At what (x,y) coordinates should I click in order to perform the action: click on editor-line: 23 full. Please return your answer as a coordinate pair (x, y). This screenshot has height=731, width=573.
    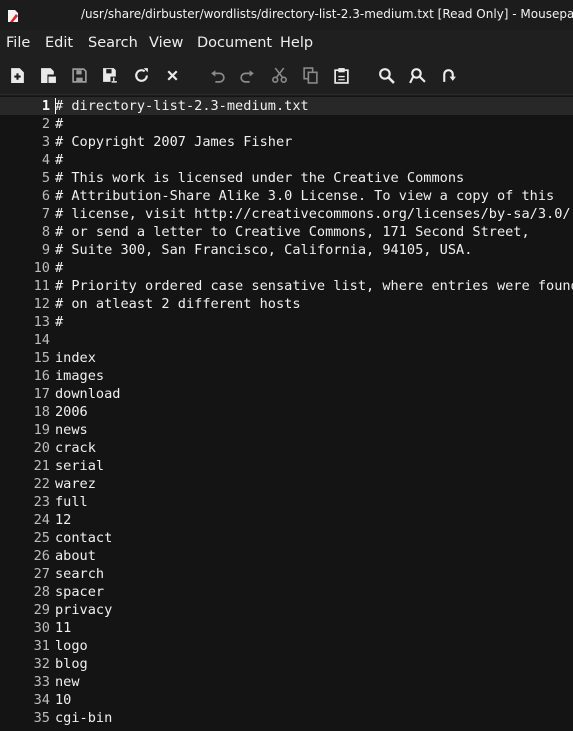
    Looking at the image, I should click on (286, 502).